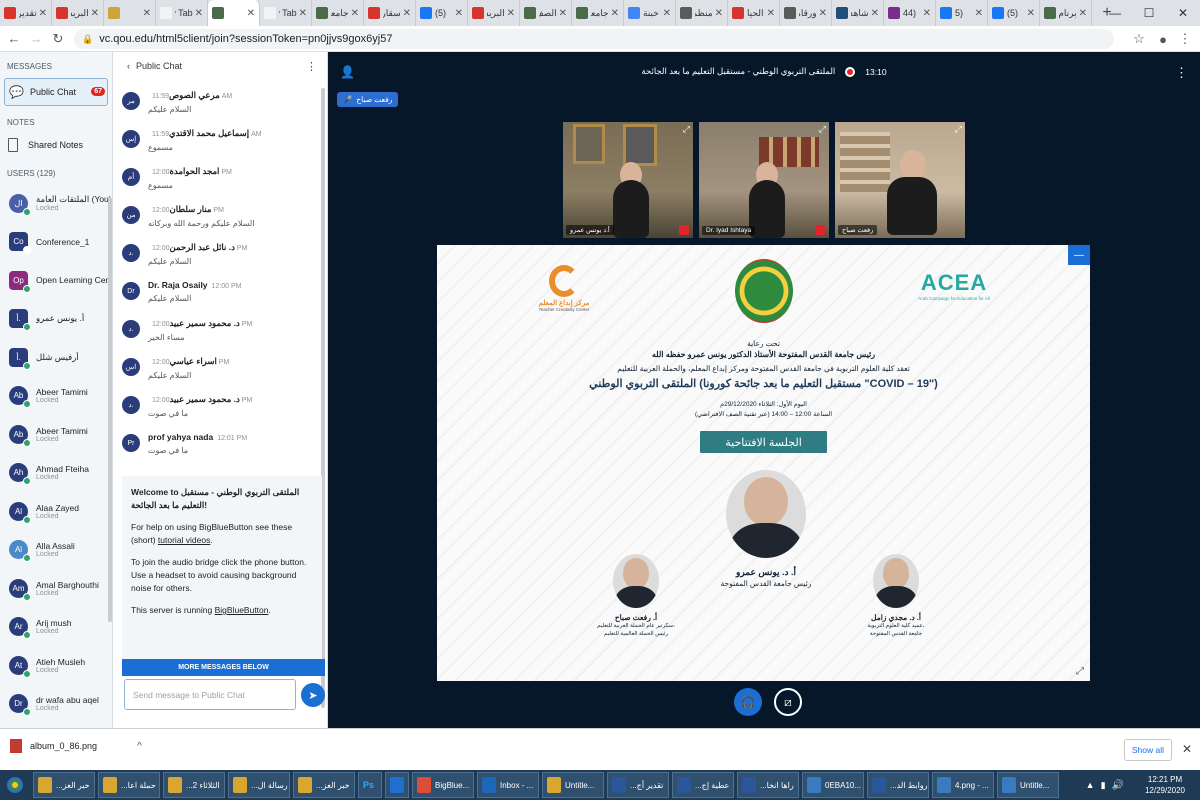  What do you see at coordinates (194, 785) in the screenshot?
I see `taskbar-item: ...الثلاثاء 2` at bounding box center [194, 785].